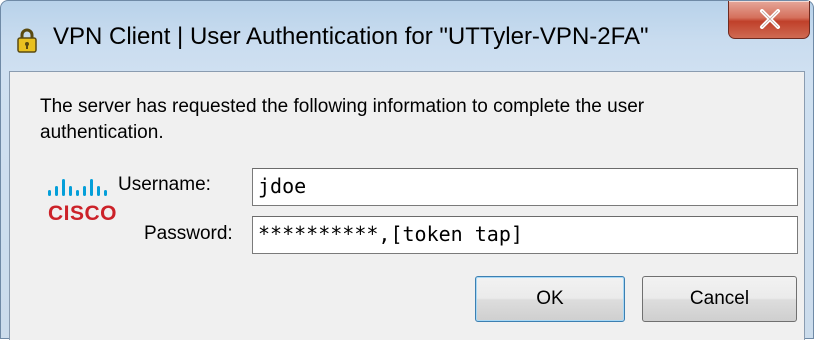 The image size is (814, 340). Describe the element at coordinates (550, 299) in the screenshot. I see `ok-button: OK` at that location.